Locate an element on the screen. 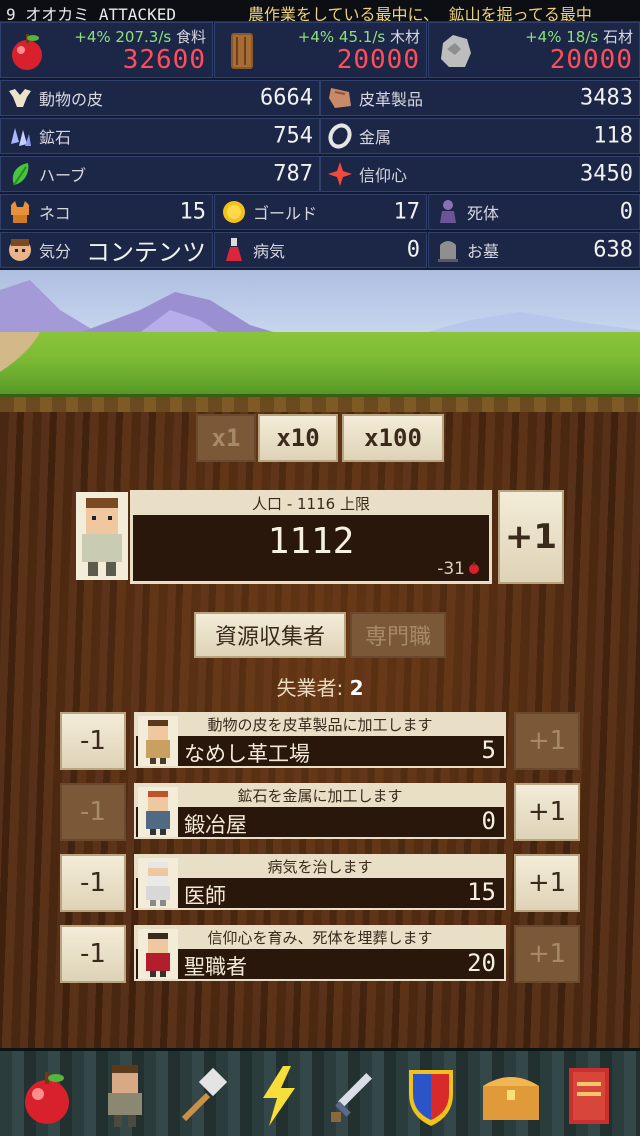  job-blacksmith: 鉱石を金属に加工します 鍛冶屋 0 is located at coordinates (320, 811).